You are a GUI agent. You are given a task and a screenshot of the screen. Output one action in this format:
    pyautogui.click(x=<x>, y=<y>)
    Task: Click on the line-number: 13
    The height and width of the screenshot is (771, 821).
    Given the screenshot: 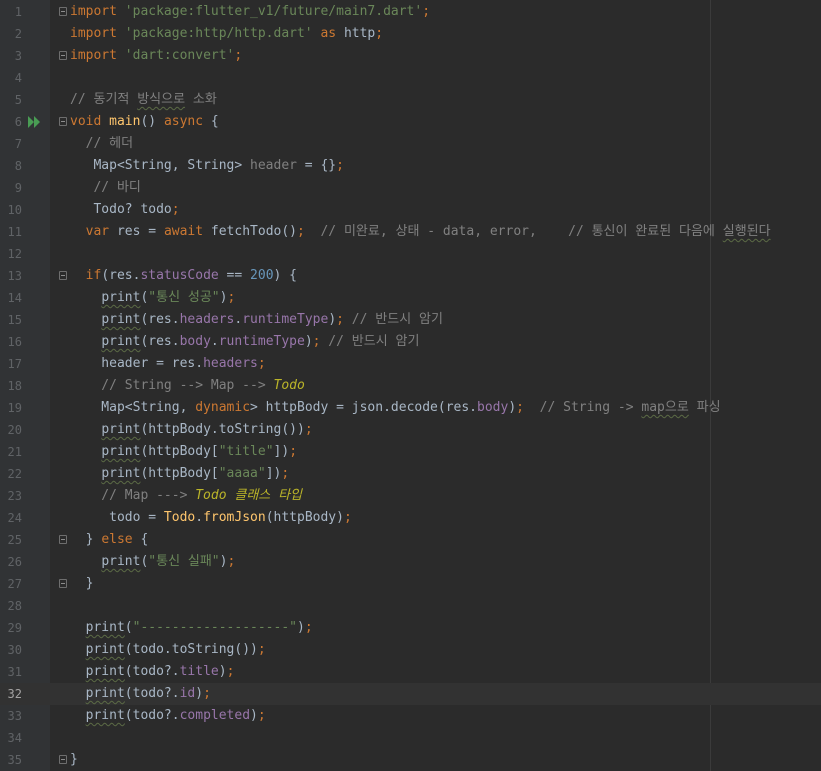 What is the action you would take?
    pyautogui.click(x=11, y=276)
    